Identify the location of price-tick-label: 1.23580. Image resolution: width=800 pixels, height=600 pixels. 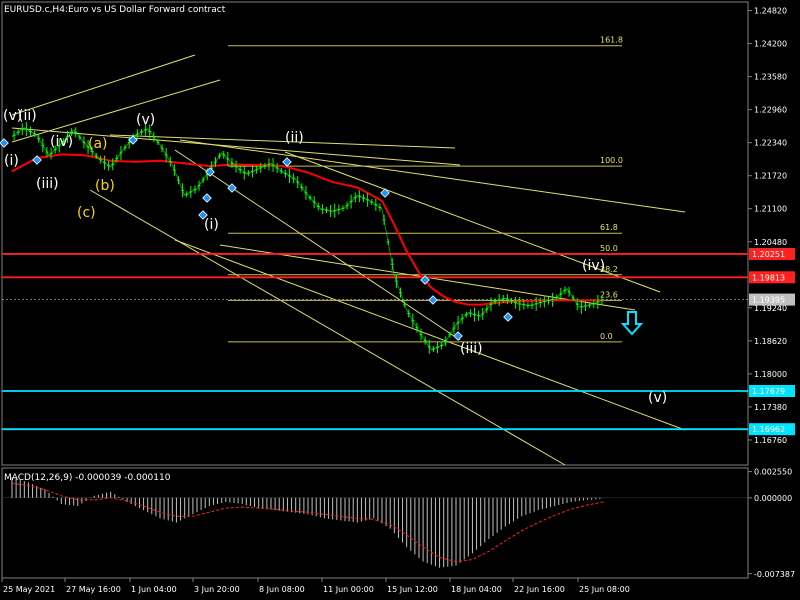
(770, 77).